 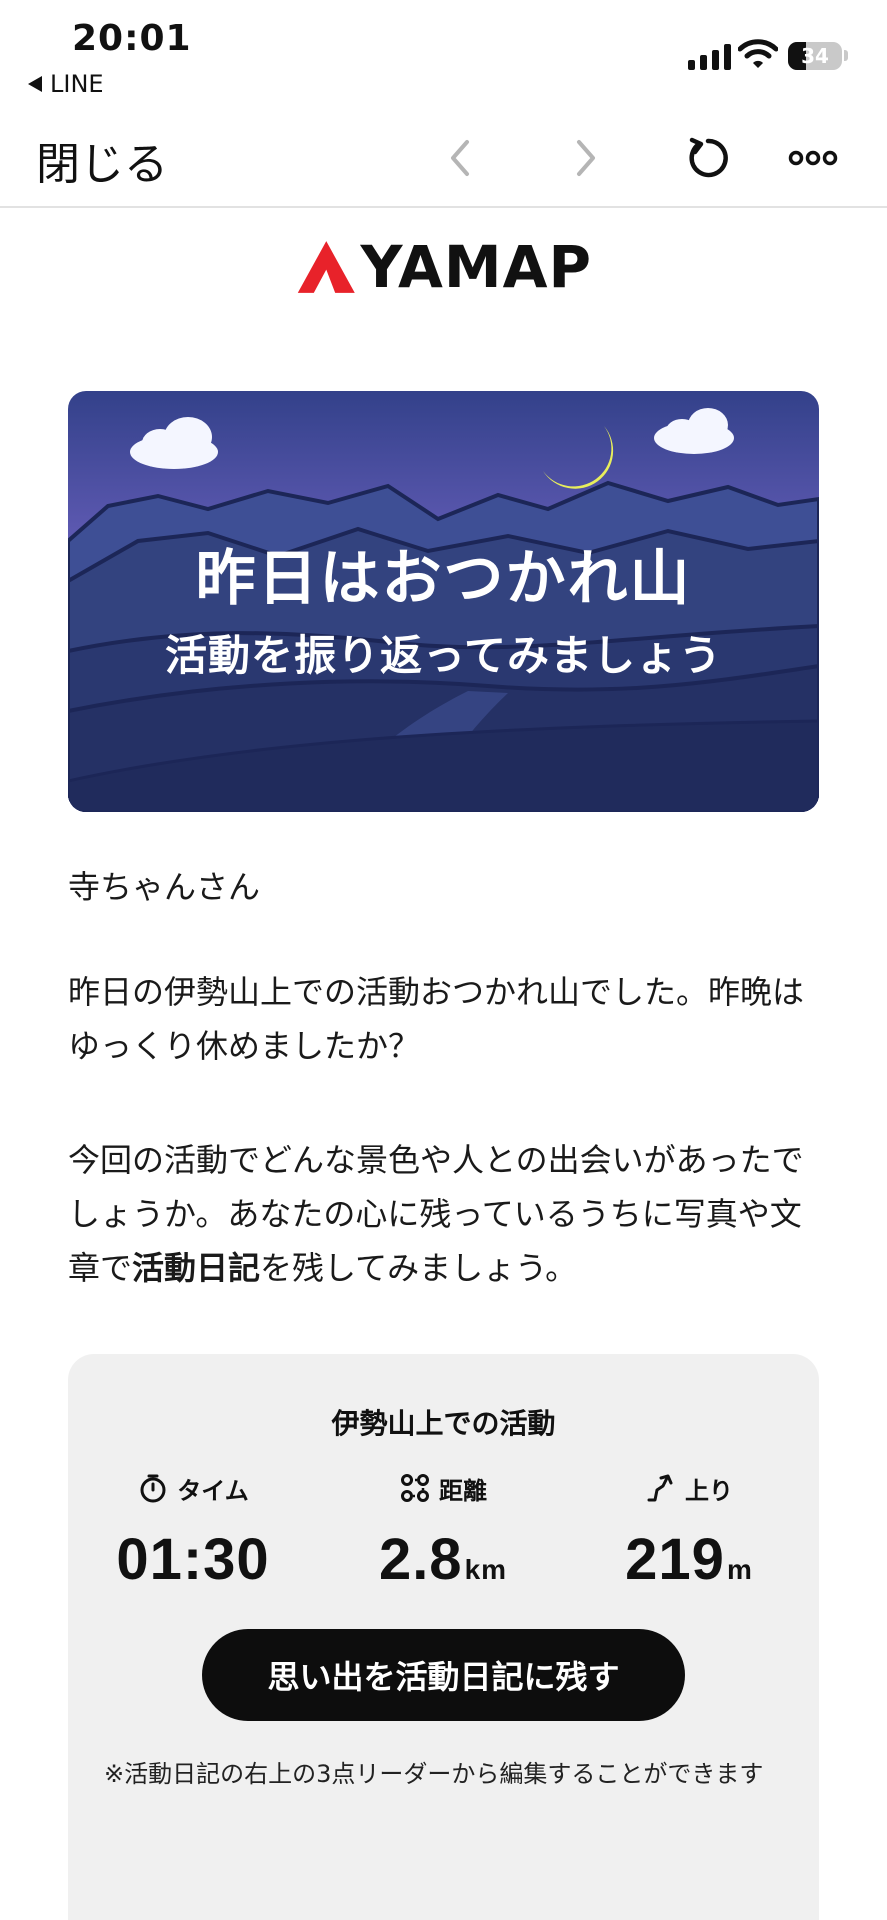 What do you see at coordinates (213, 1490) in the screenshot?
I see `stat-time-label: タイム` at bounding box center [213, 1490].